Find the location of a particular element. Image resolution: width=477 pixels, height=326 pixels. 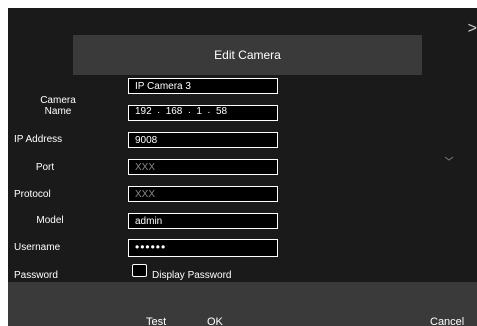

protocol-label: Protocol is located at coordinates (32, 194).